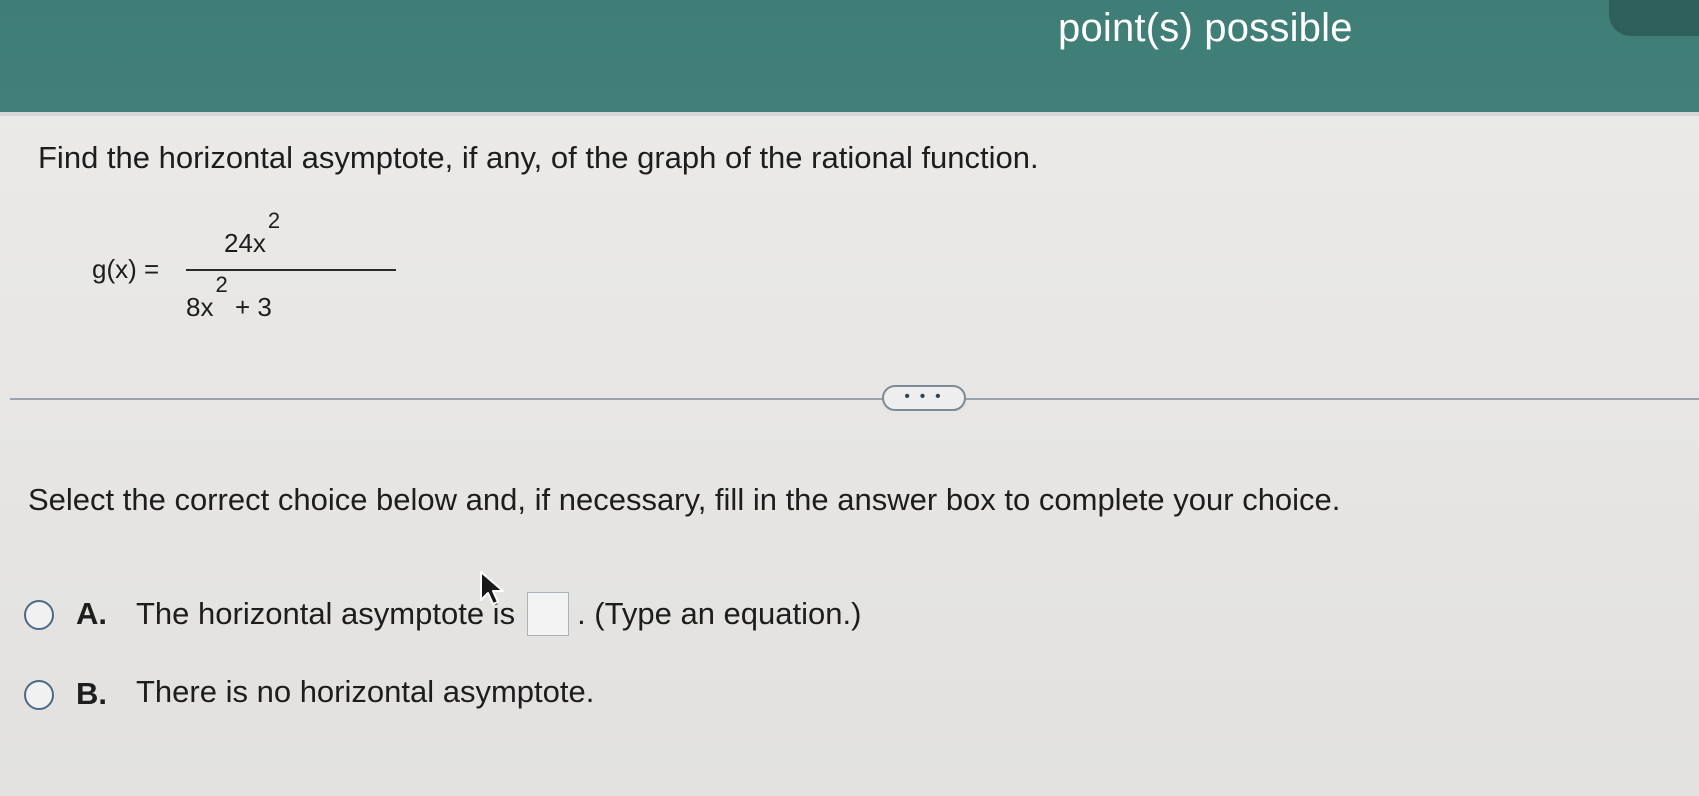 The height and width of the screenshot is (796, 1699). What do you see at coordinates (126, 269) in the screenshot?
I see `function-lhs: g(x) =` at bounding box center [126, 269].